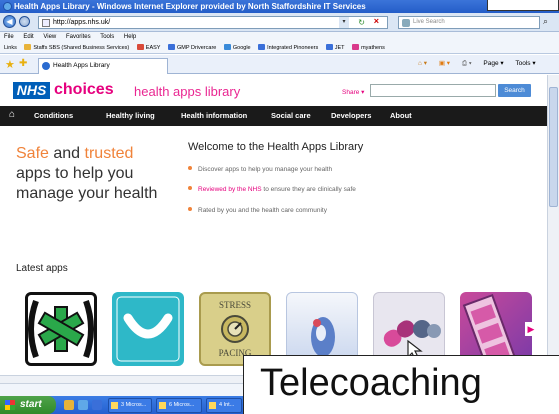  I want to click on live-search-input: Live Search, so click(469, 22).